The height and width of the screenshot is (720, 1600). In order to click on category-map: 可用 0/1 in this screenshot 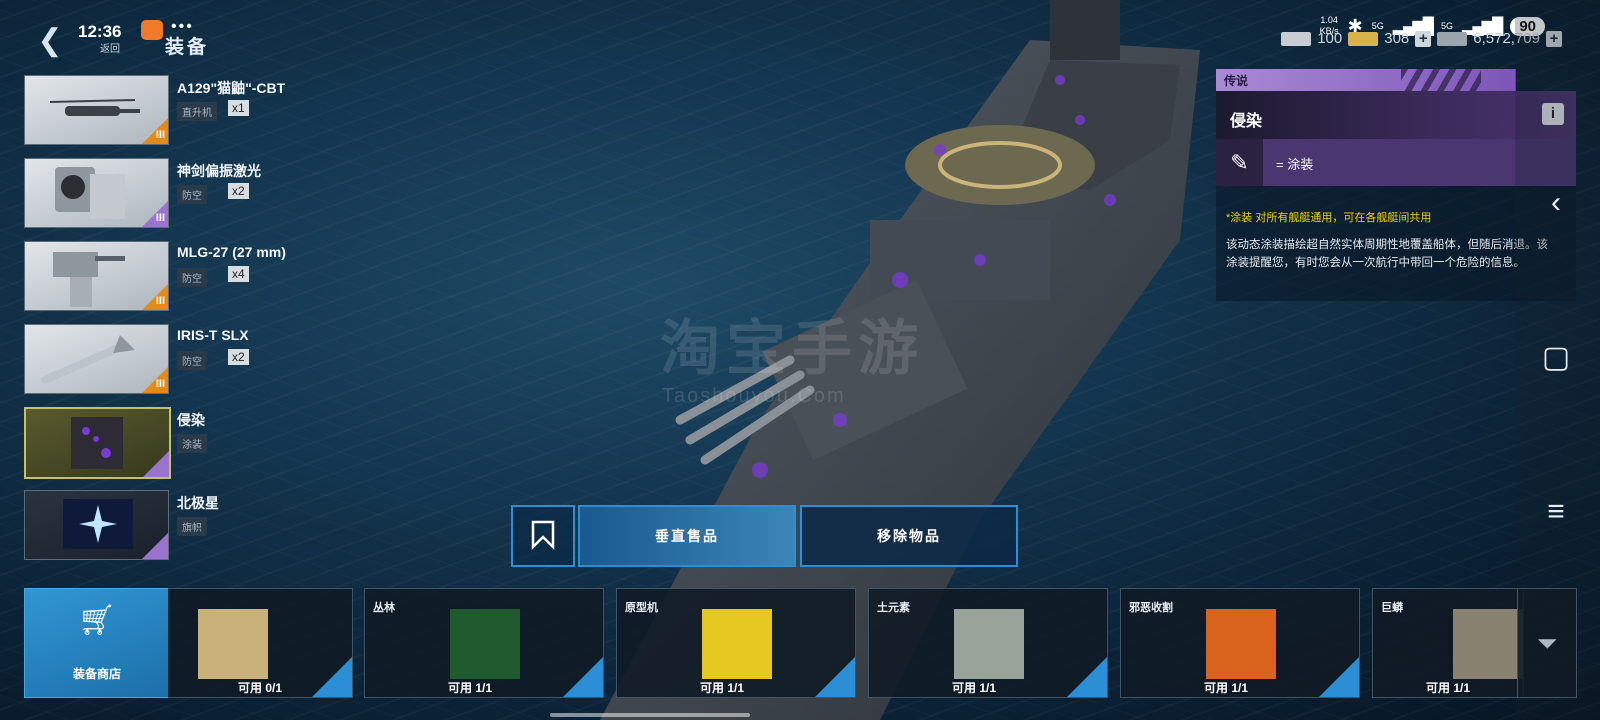, I will do `click(260, 643)`.